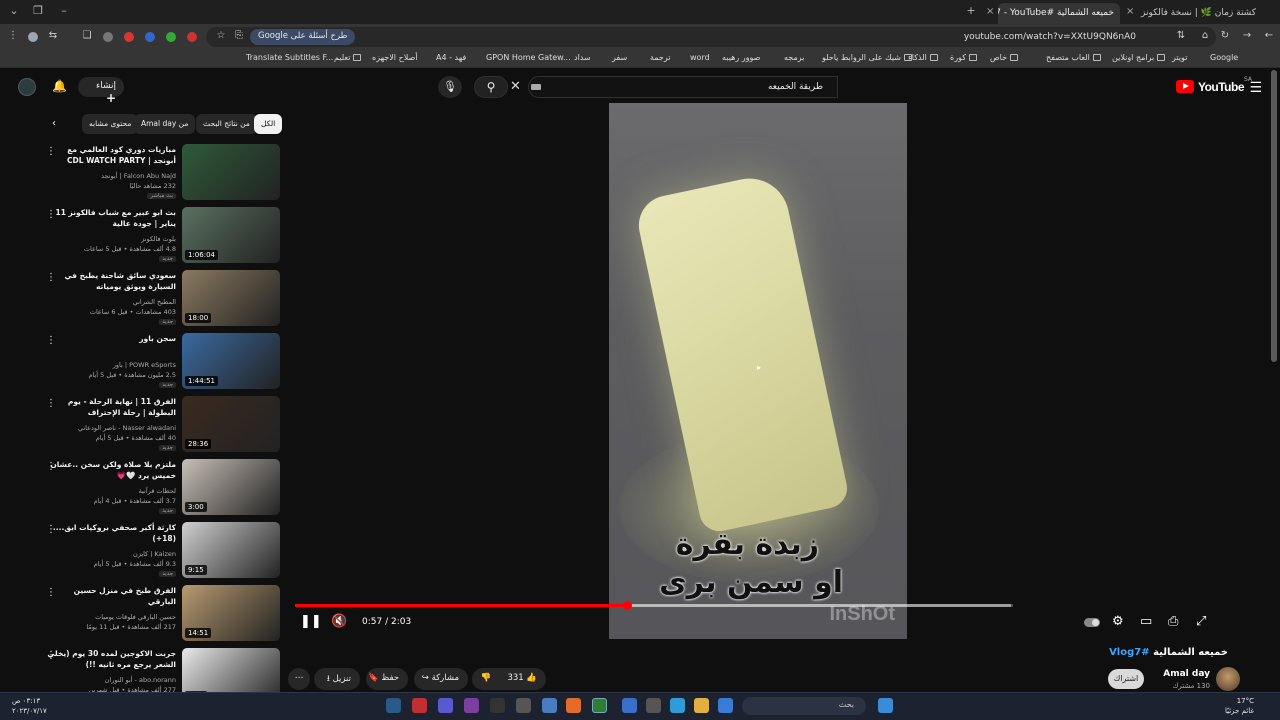 The height and width of the screenshot is (720, 1280). I want to click on bookmark-star-icon: ☆, so click(221, 35).